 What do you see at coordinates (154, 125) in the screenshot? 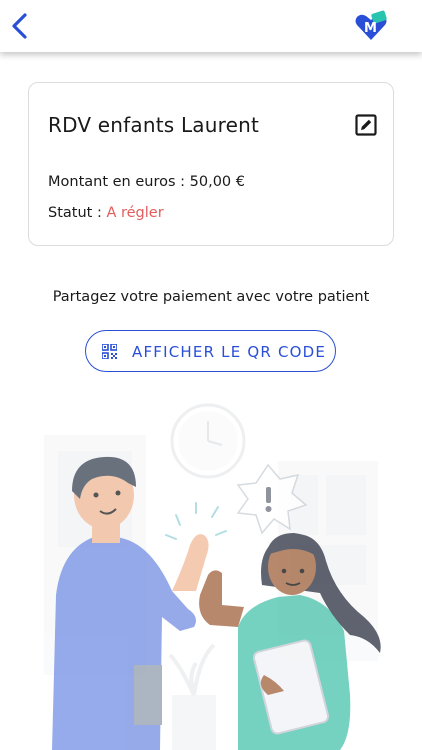
I see `appointment-title: RDV enfants Laurent` at bounding box center [154, 125].